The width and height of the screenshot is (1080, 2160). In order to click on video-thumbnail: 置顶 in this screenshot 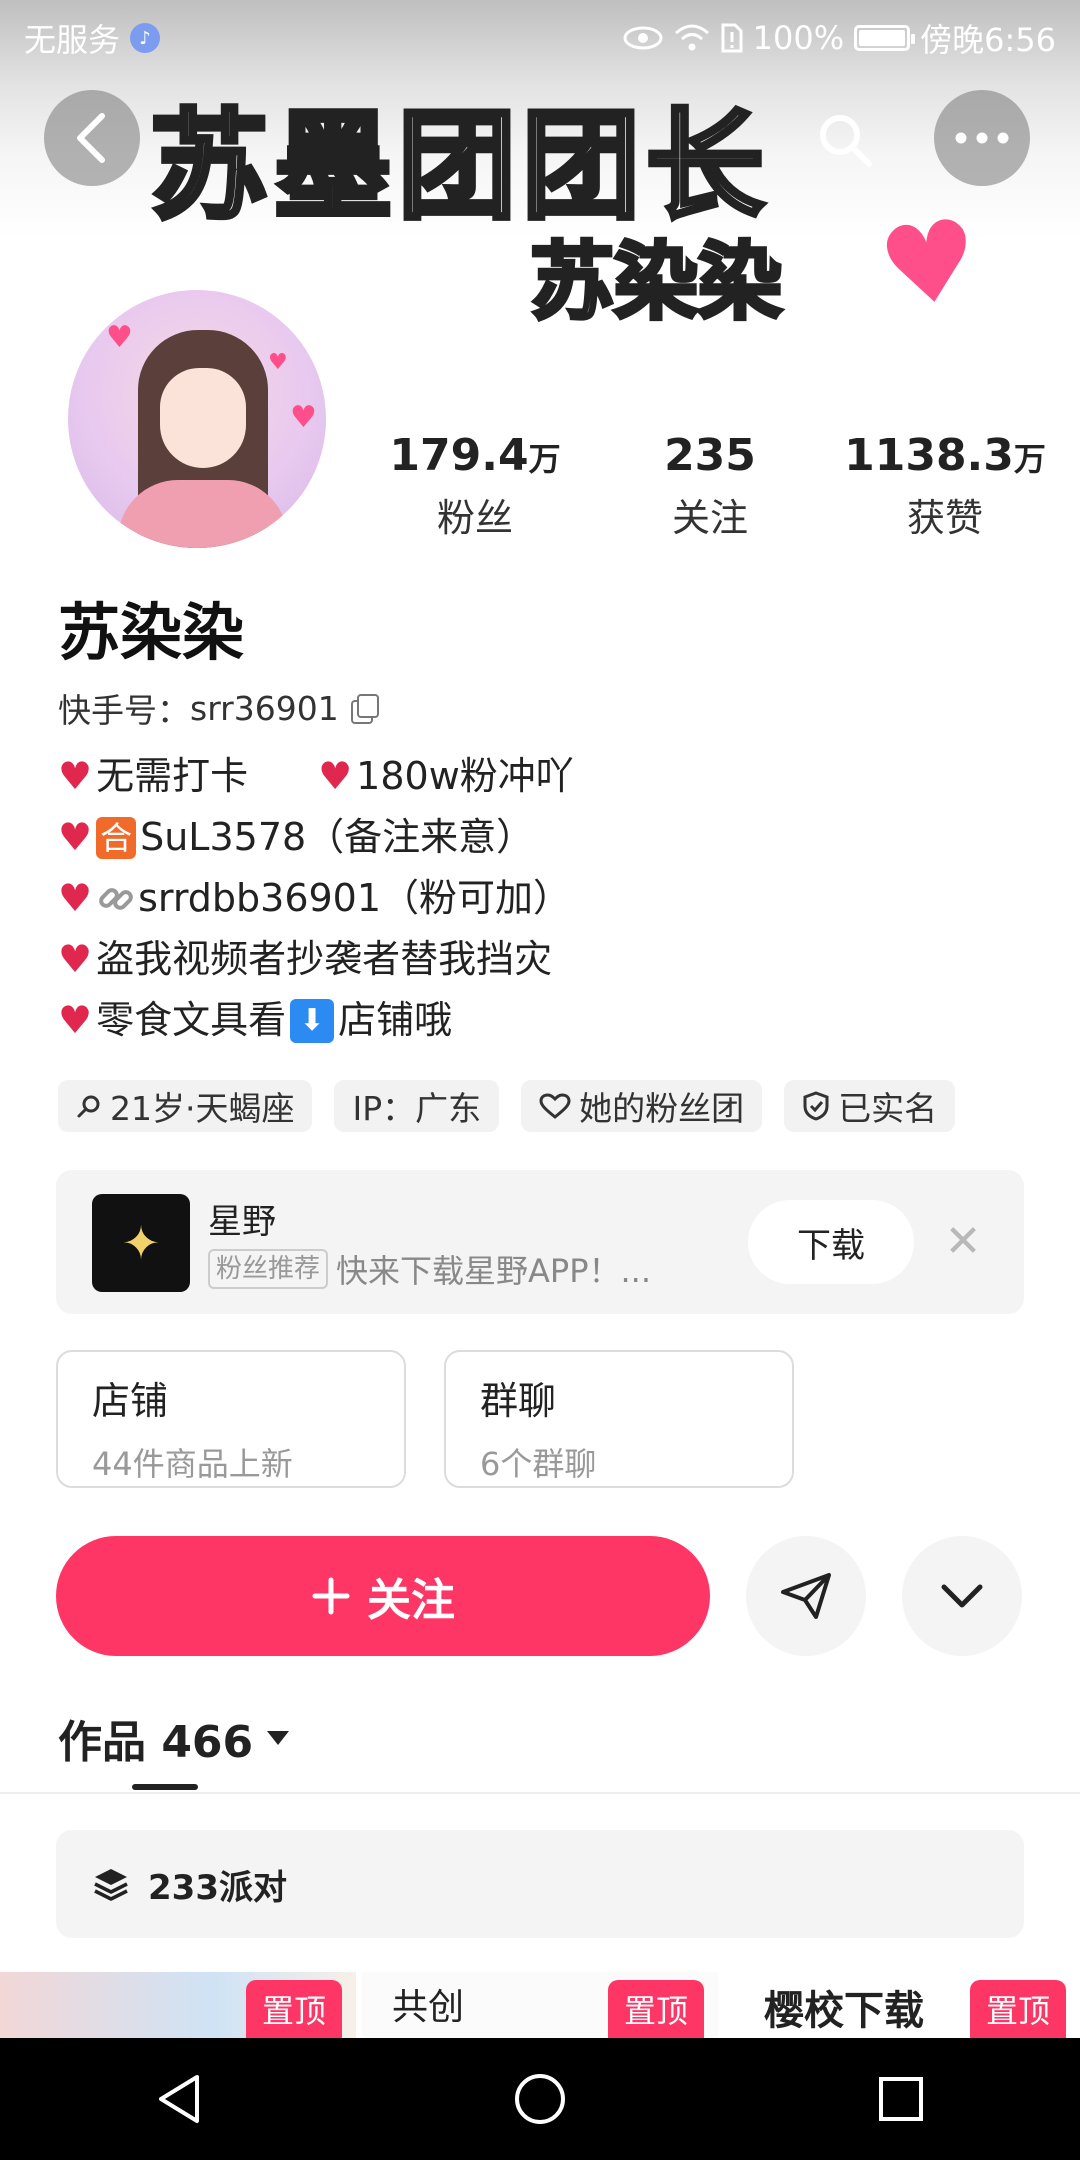, I will do `click(178, 2005)`.